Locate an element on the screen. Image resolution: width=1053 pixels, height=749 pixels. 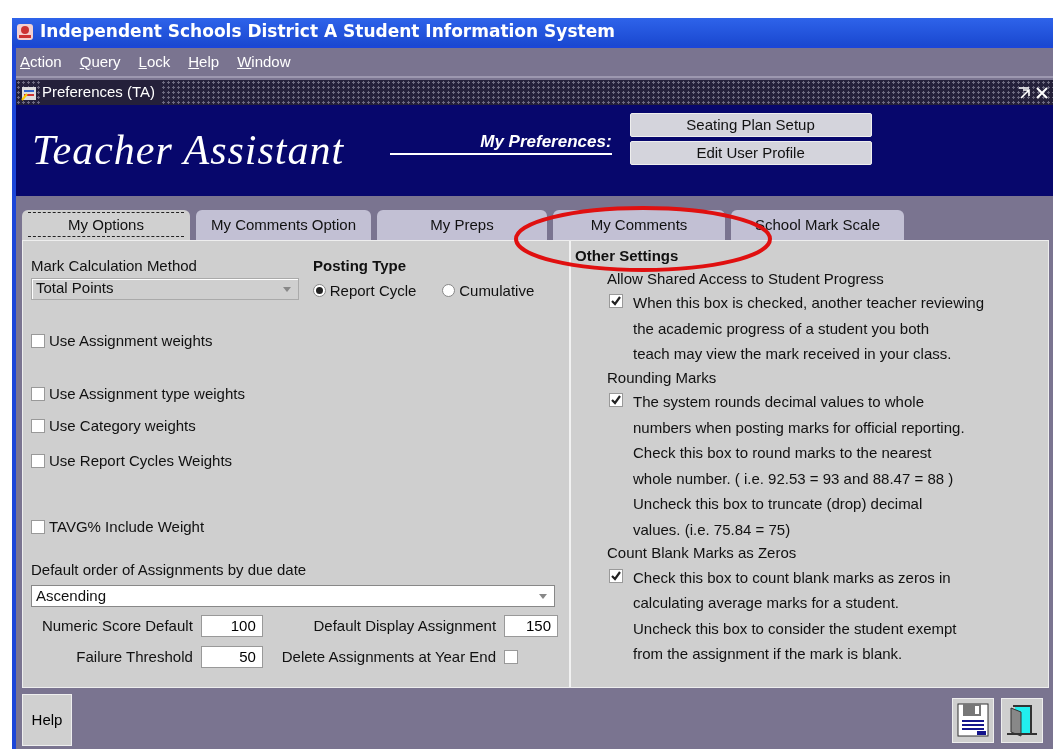
number-field: 100 is located at coordinates (231, 626).